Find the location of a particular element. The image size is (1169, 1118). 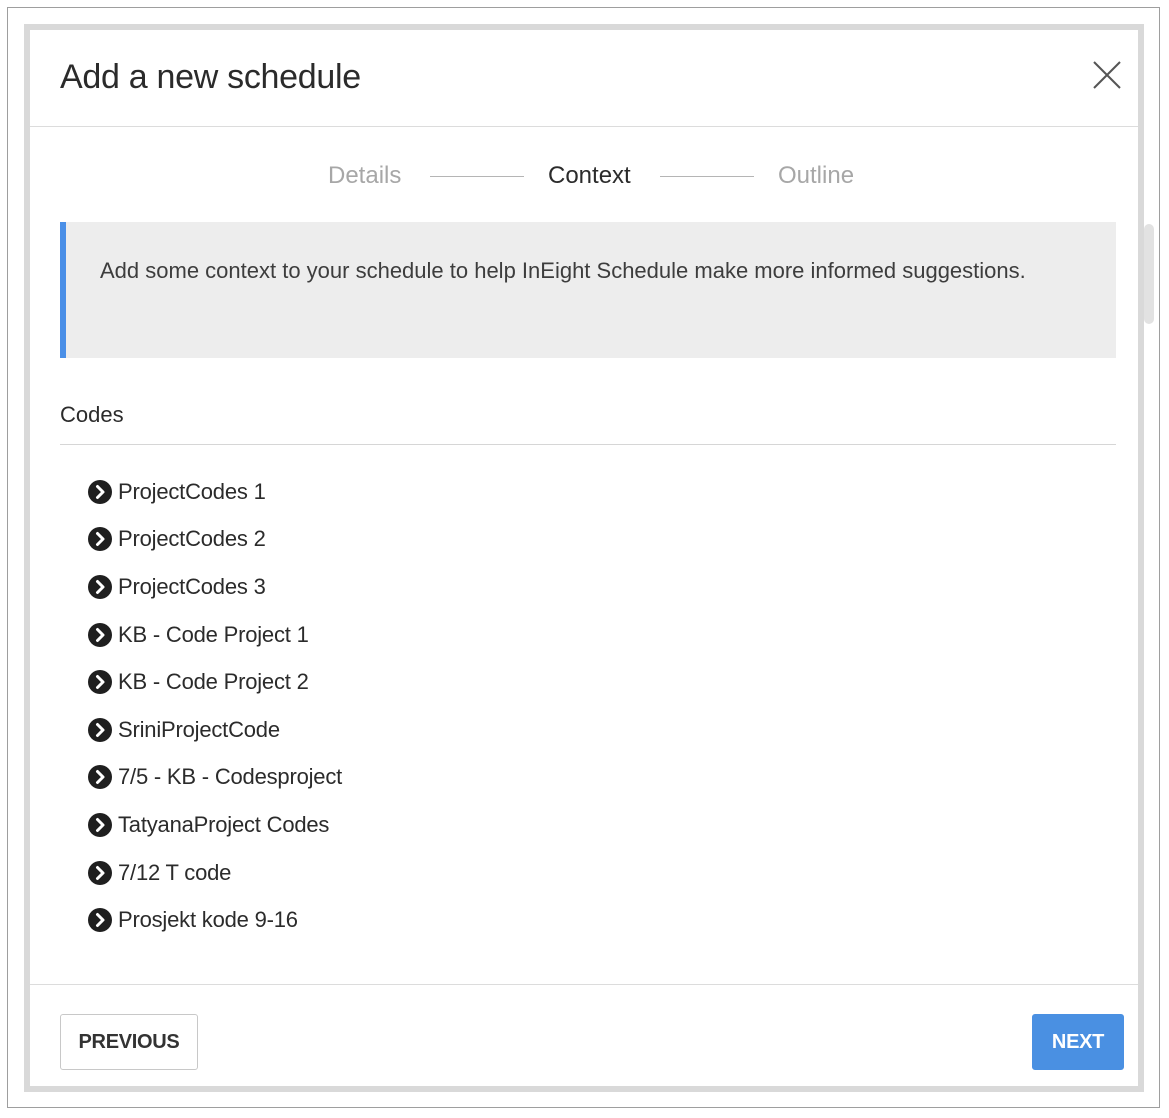

code-item: 7/5 - KB - Codesproject is located at coordinates (215, 778).